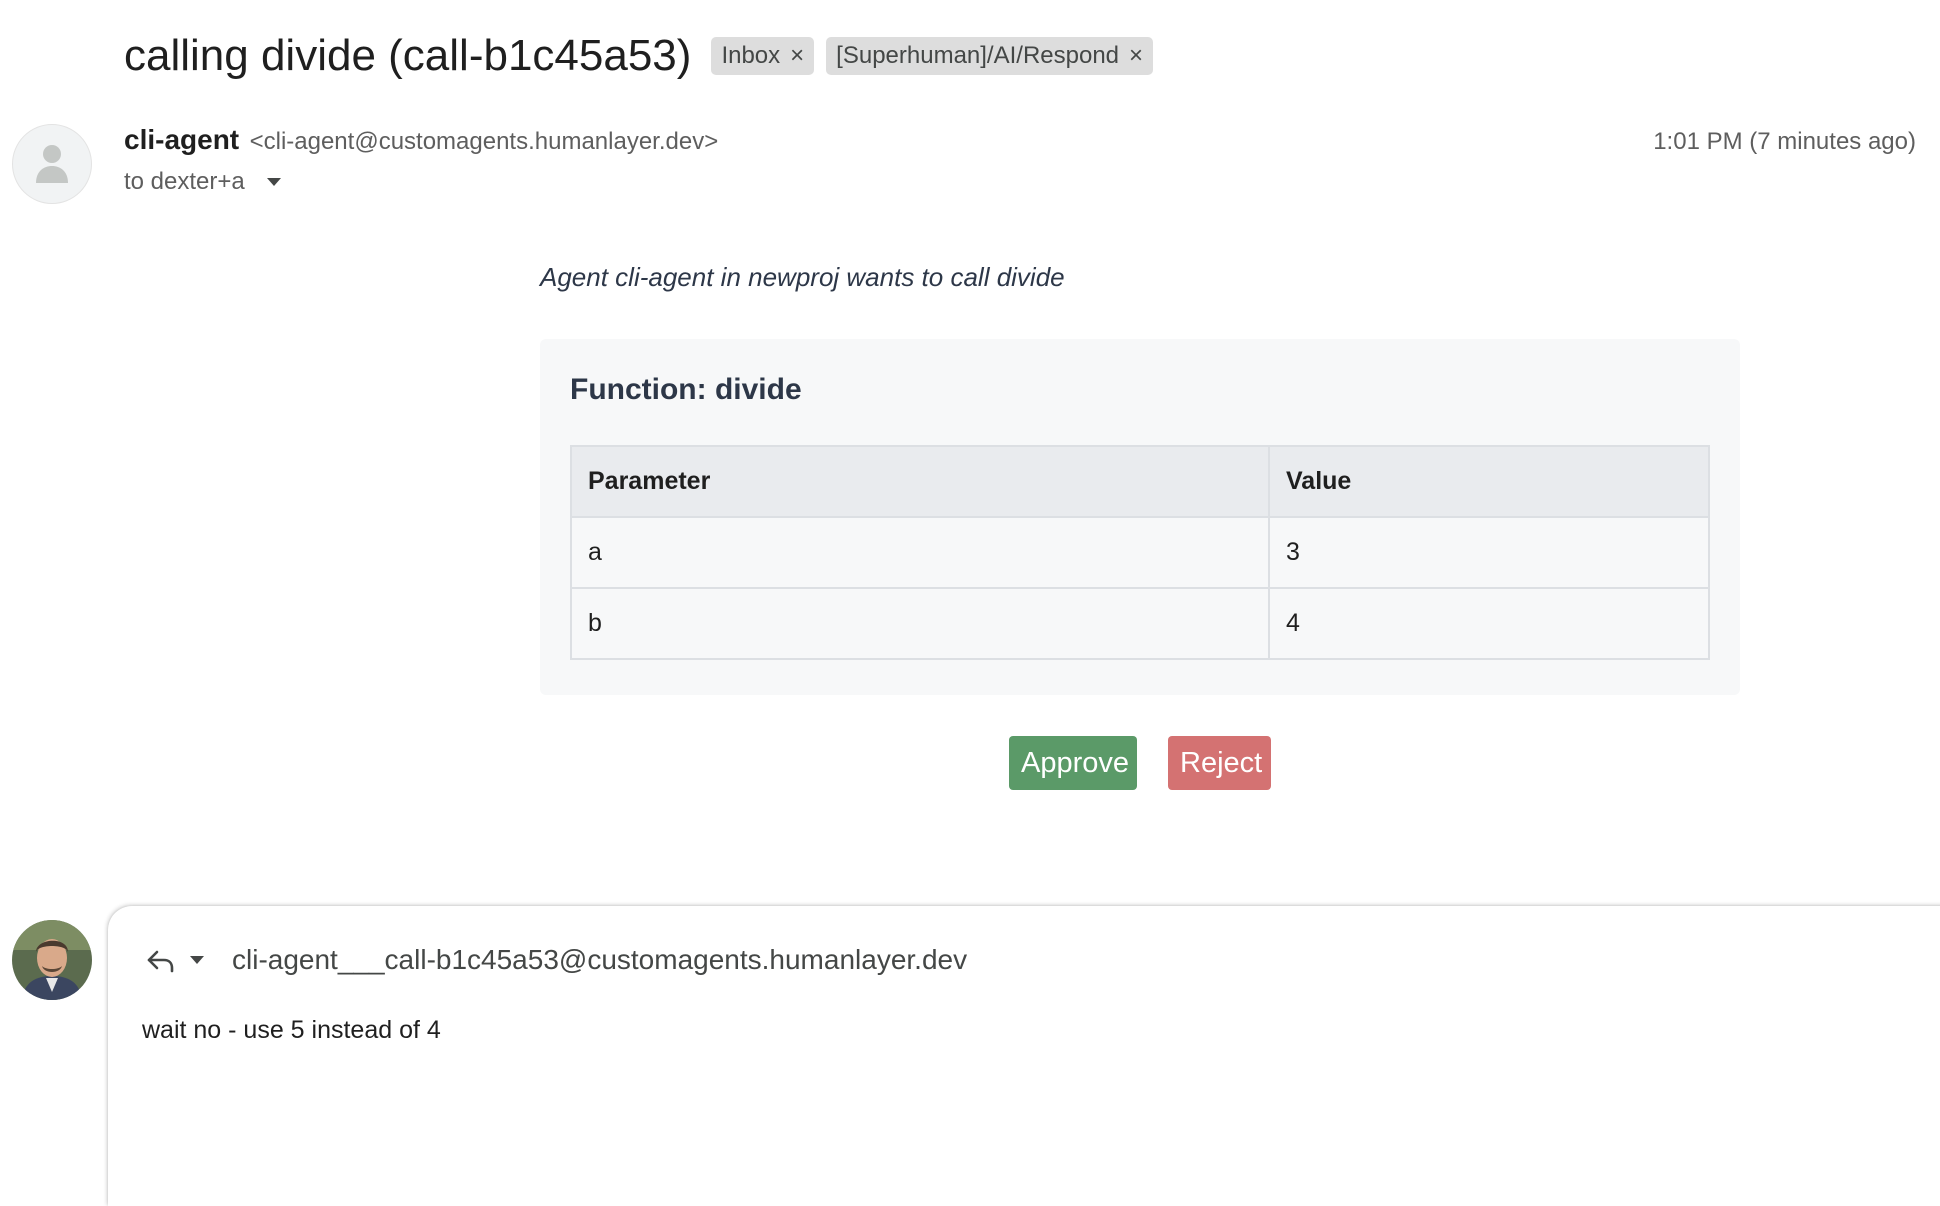 The width and height of the screenshot is (1940, 1206). Describe the element at coordinates (1073, 763) in the screenshot. I see `approve-button: Approve` at that location.